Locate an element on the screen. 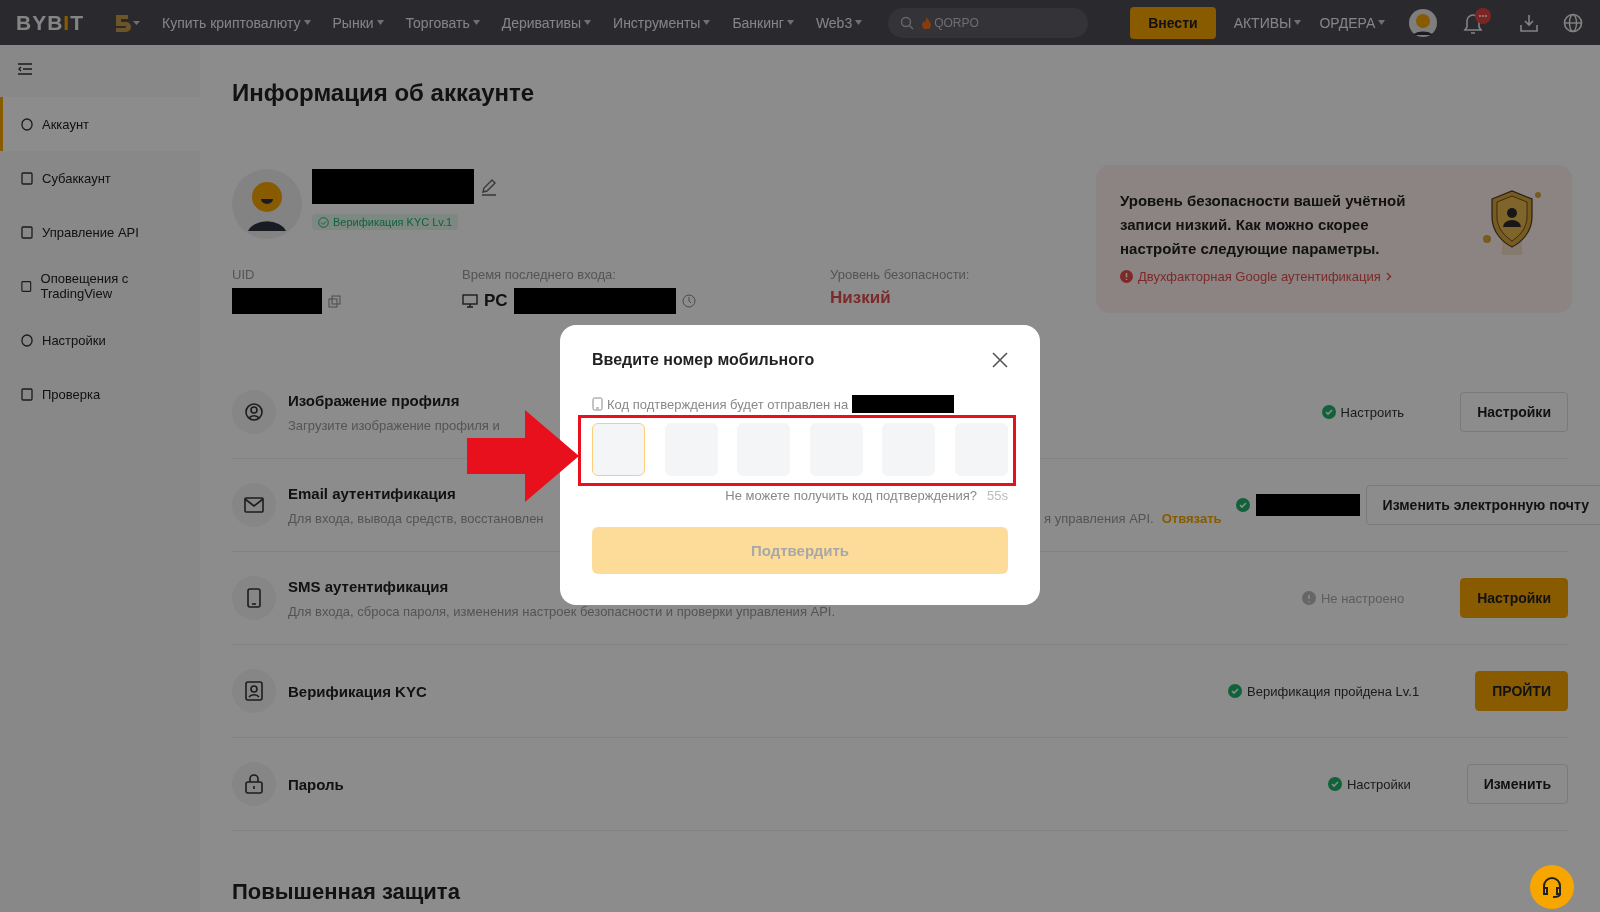  countdown: 55s is located at coordinates (997, 495).